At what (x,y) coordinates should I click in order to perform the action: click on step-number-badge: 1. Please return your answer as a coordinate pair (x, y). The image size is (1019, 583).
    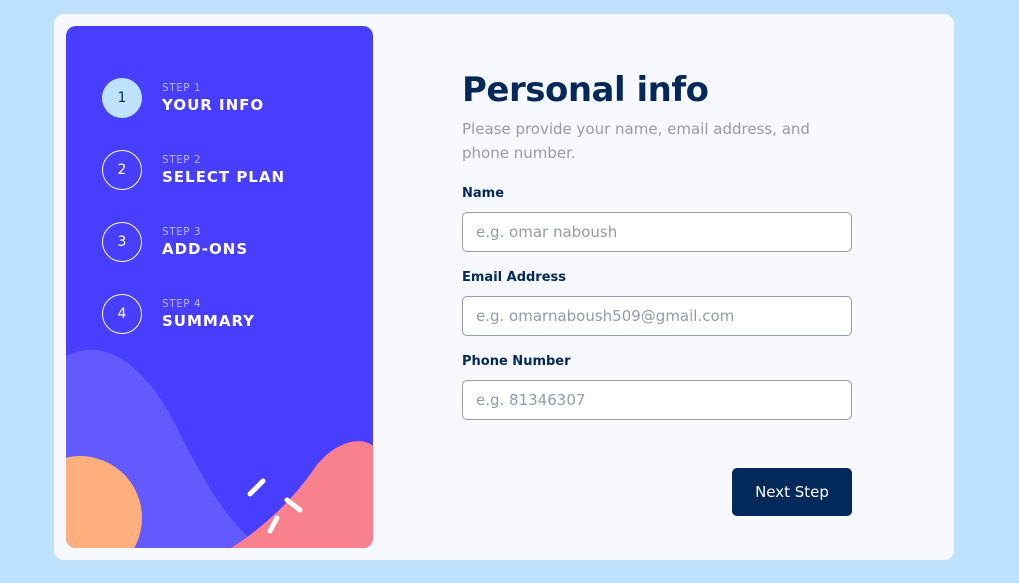
    Looking at the image, I should click on (122, 98).